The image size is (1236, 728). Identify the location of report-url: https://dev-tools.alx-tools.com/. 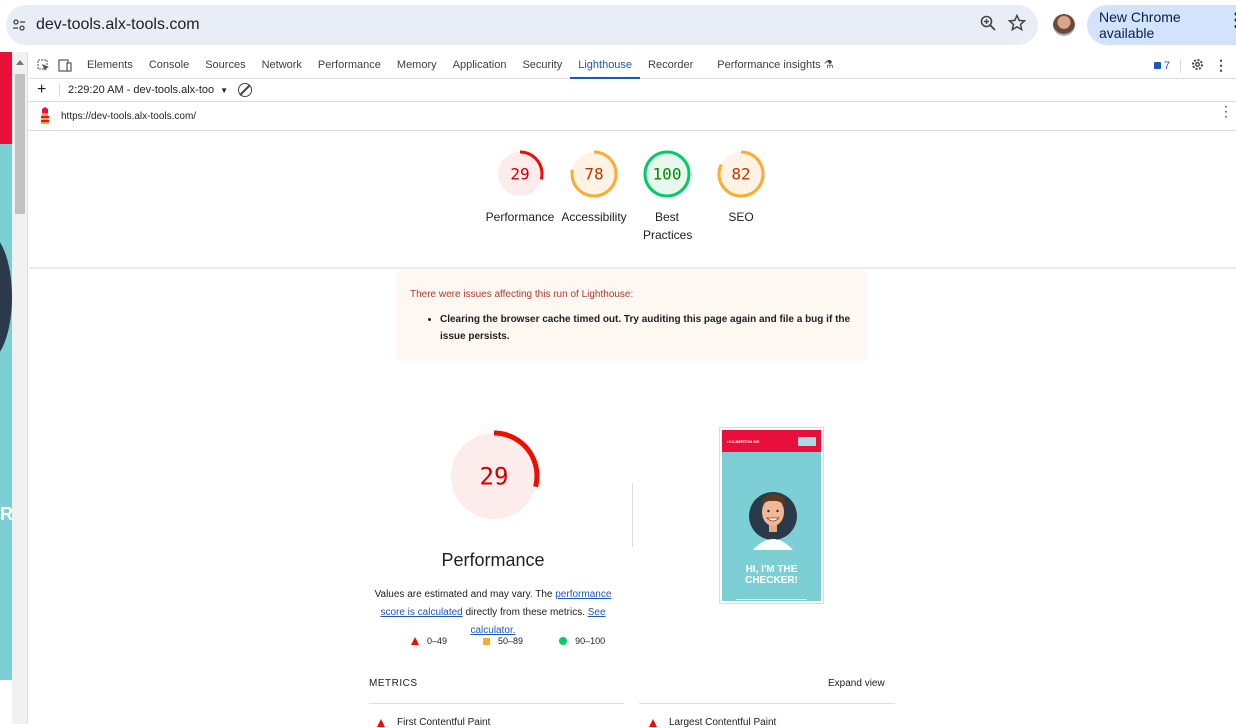
(128, 116).